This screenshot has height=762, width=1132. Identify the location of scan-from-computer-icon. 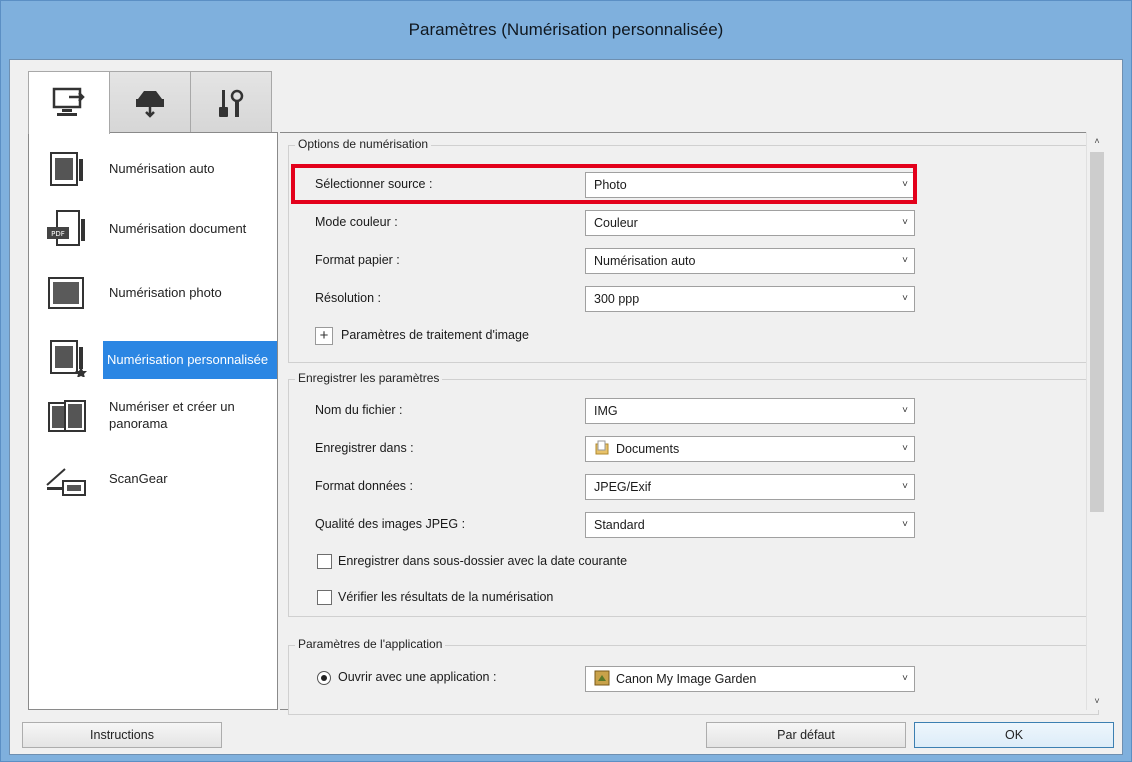
(68, 101).